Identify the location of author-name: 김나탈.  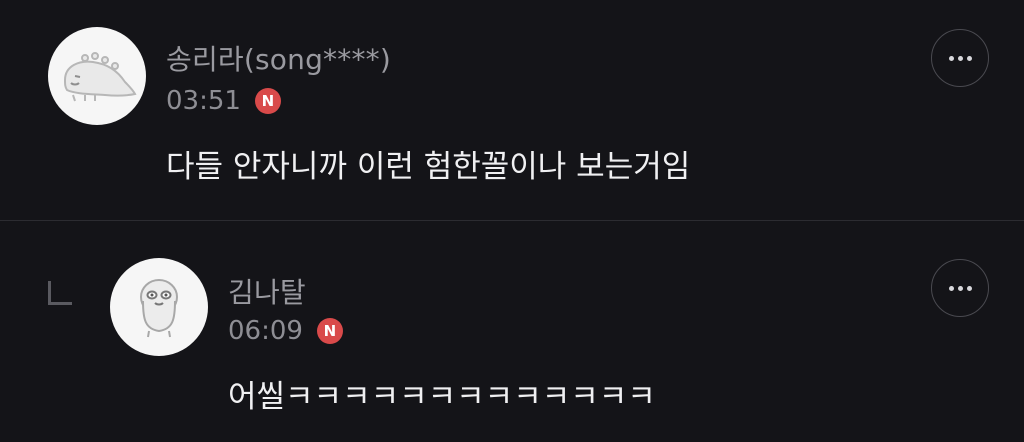
(267, 291).